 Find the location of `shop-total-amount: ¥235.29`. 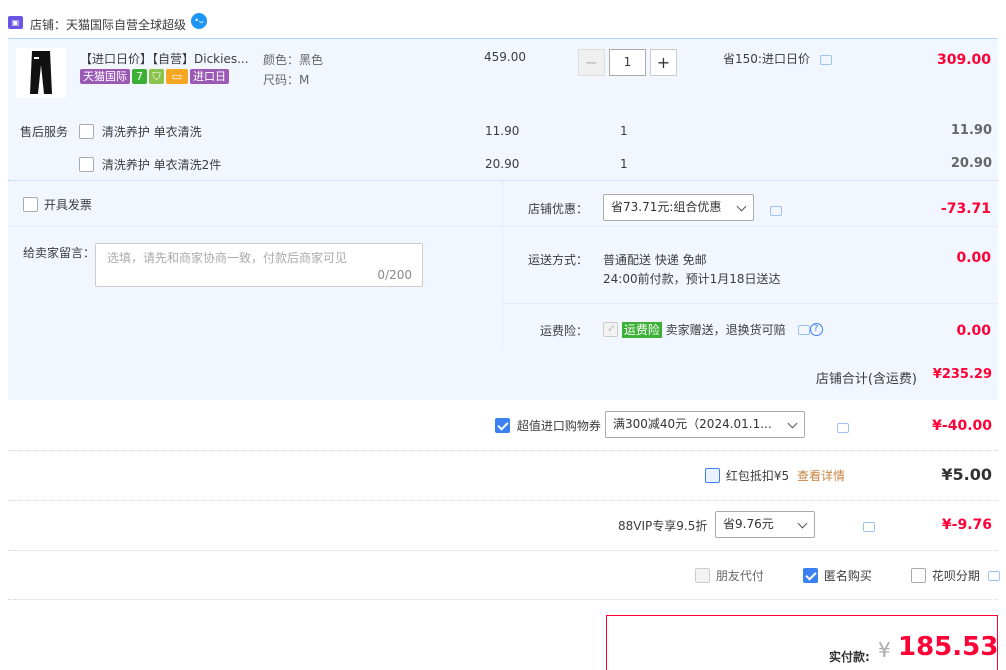

shop-total-amount: ¥235.29 is located at coordinates (962, 374).